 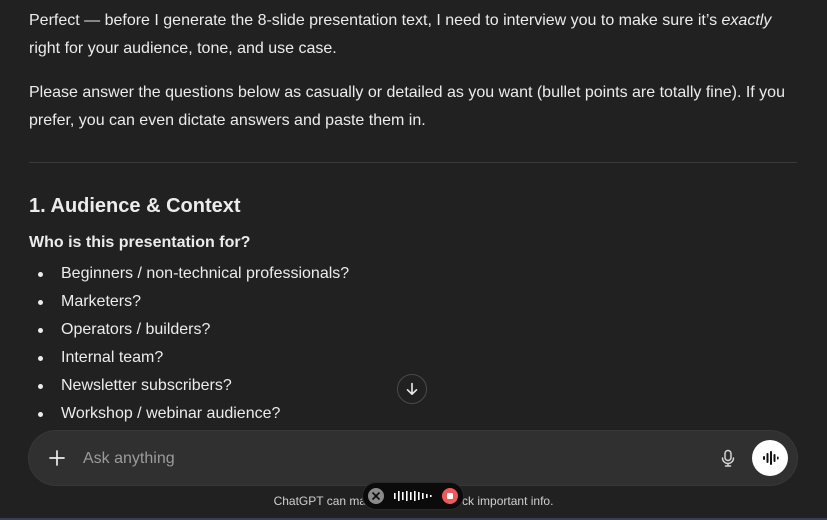 I want to click on close-icon, so click(x=376, y=496).